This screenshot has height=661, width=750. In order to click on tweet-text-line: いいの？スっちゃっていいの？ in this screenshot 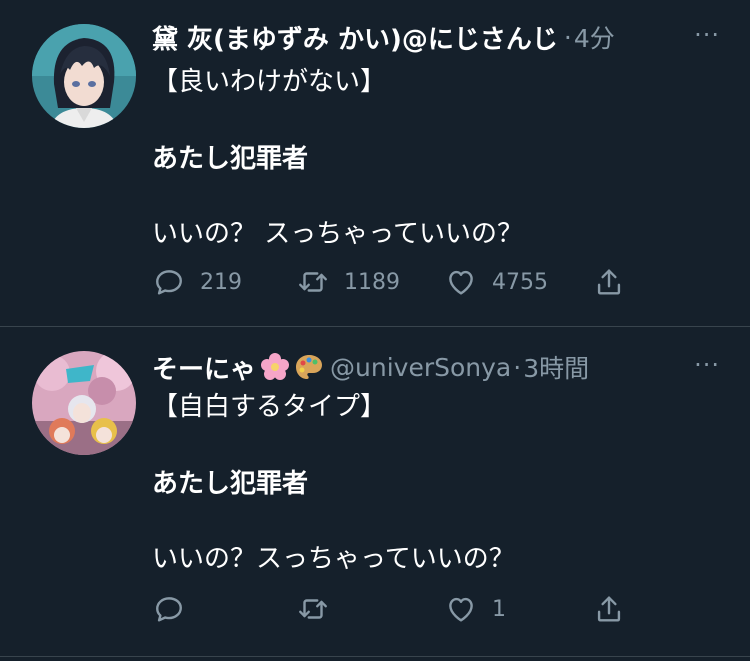, I will do `click(333, 559)`.